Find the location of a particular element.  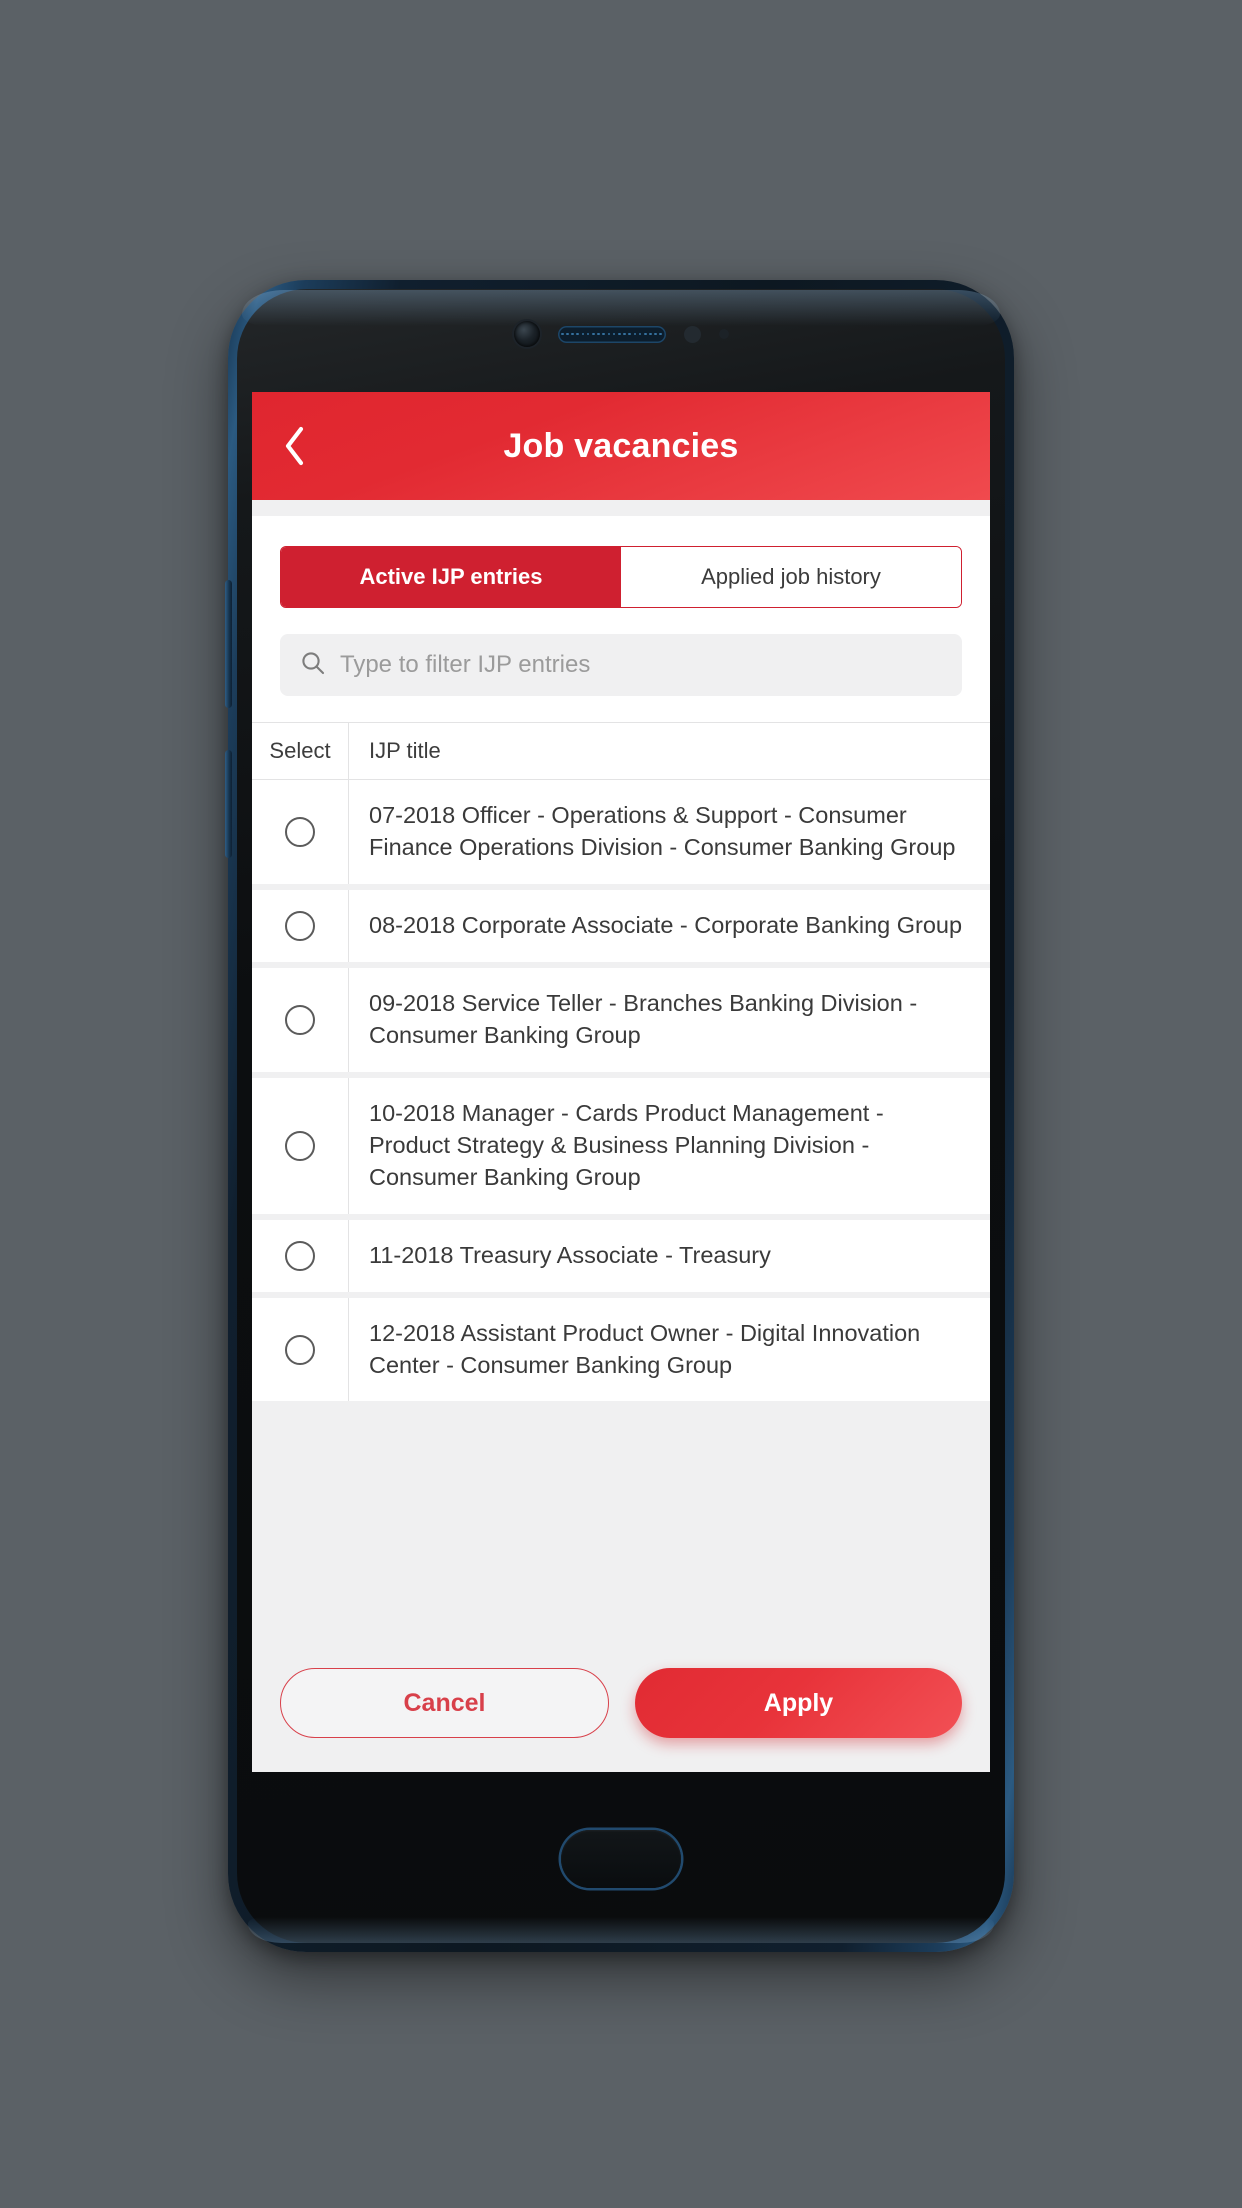

back-button is located at coordinates (294, 446).